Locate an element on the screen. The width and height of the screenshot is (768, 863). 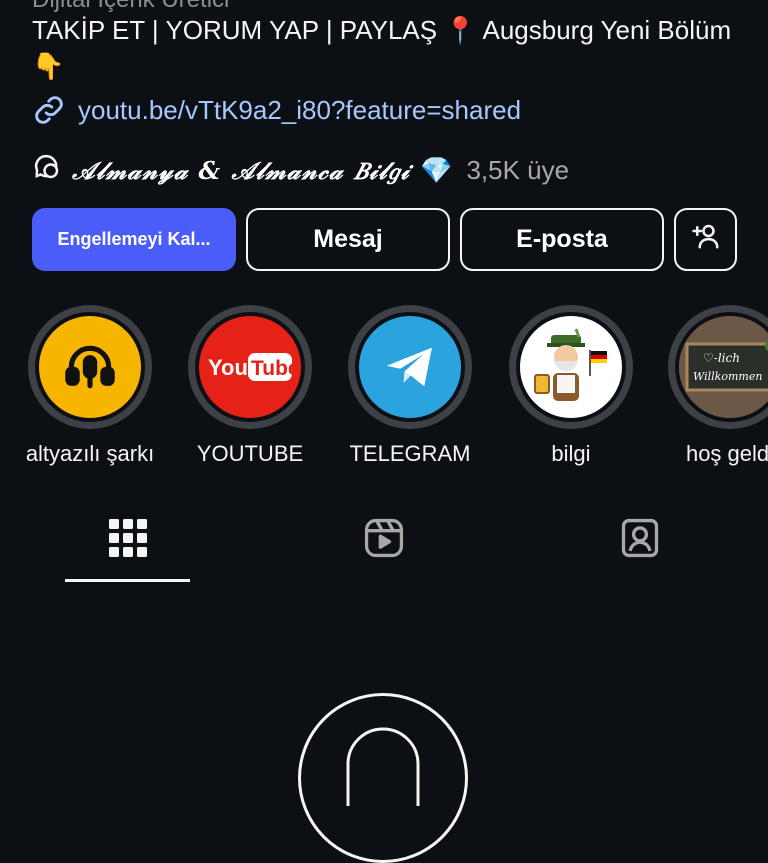
channel-icon is located at coordinates (47, 170).